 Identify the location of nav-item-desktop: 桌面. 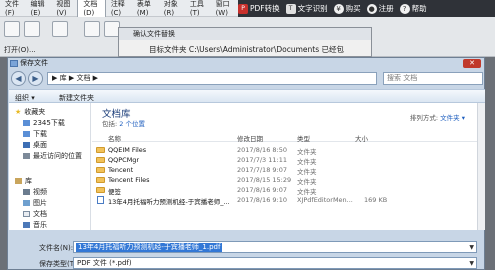
(35, 145).